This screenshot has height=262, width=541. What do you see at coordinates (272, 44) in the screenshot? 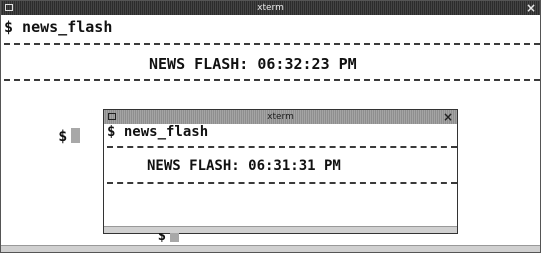
I see `outer-top-divider` at bounding box center [272, 44].